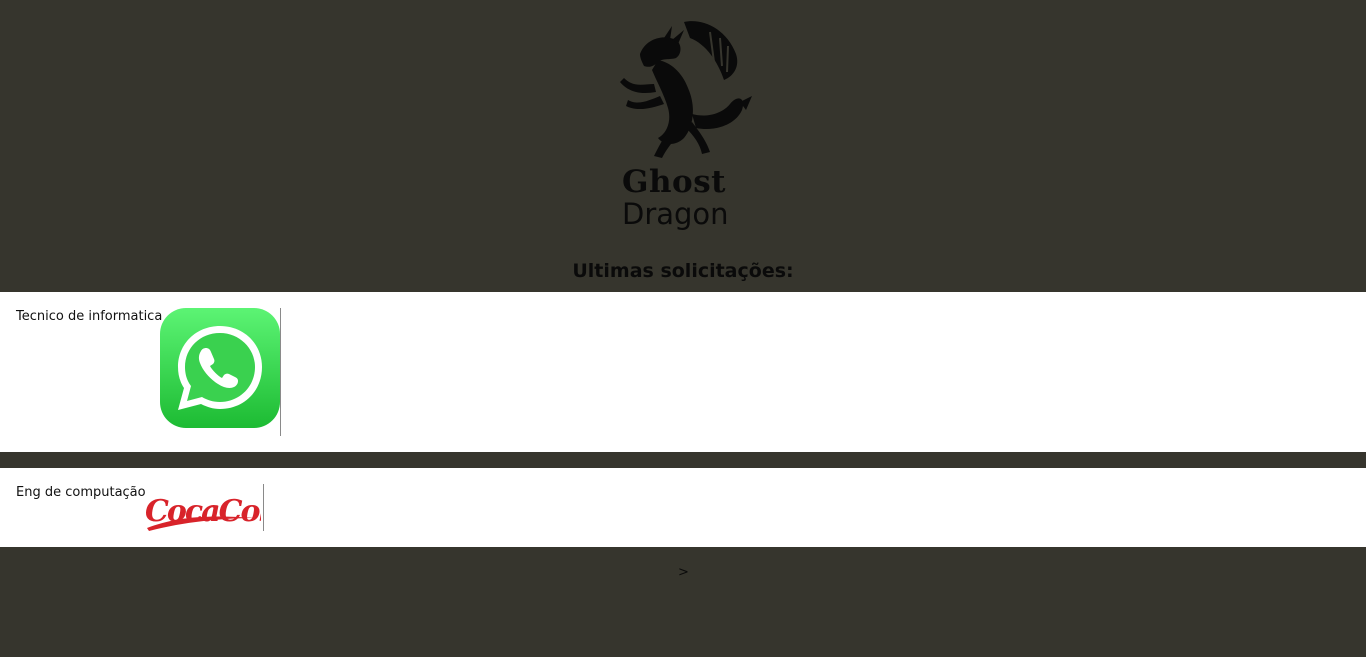 Image resolution: width=1366 pixels, height=657 pixels. What do you see at coordinates (81, 492) in the screenshot?
I see `request-title: Eng de computação` at bounding box center [81, 492].